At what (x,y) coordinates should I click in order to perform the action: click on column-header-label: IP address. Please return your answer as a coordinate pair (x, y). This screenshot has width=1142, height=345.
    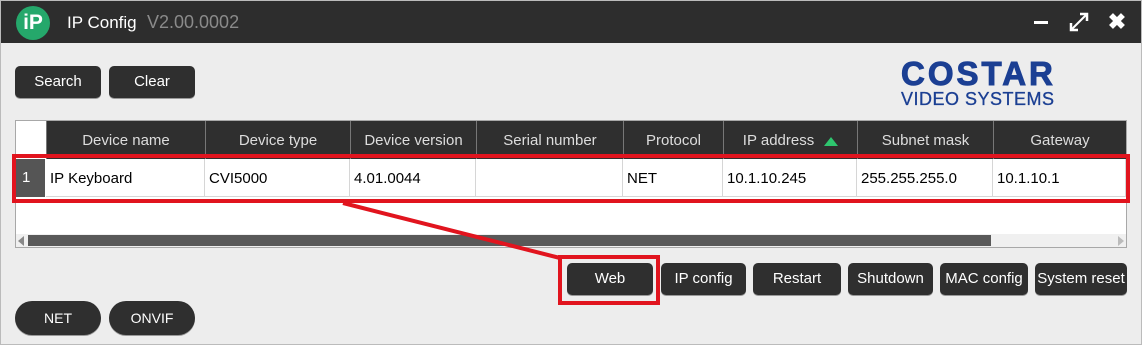
    Looking at the image, I should click on (778, 140).